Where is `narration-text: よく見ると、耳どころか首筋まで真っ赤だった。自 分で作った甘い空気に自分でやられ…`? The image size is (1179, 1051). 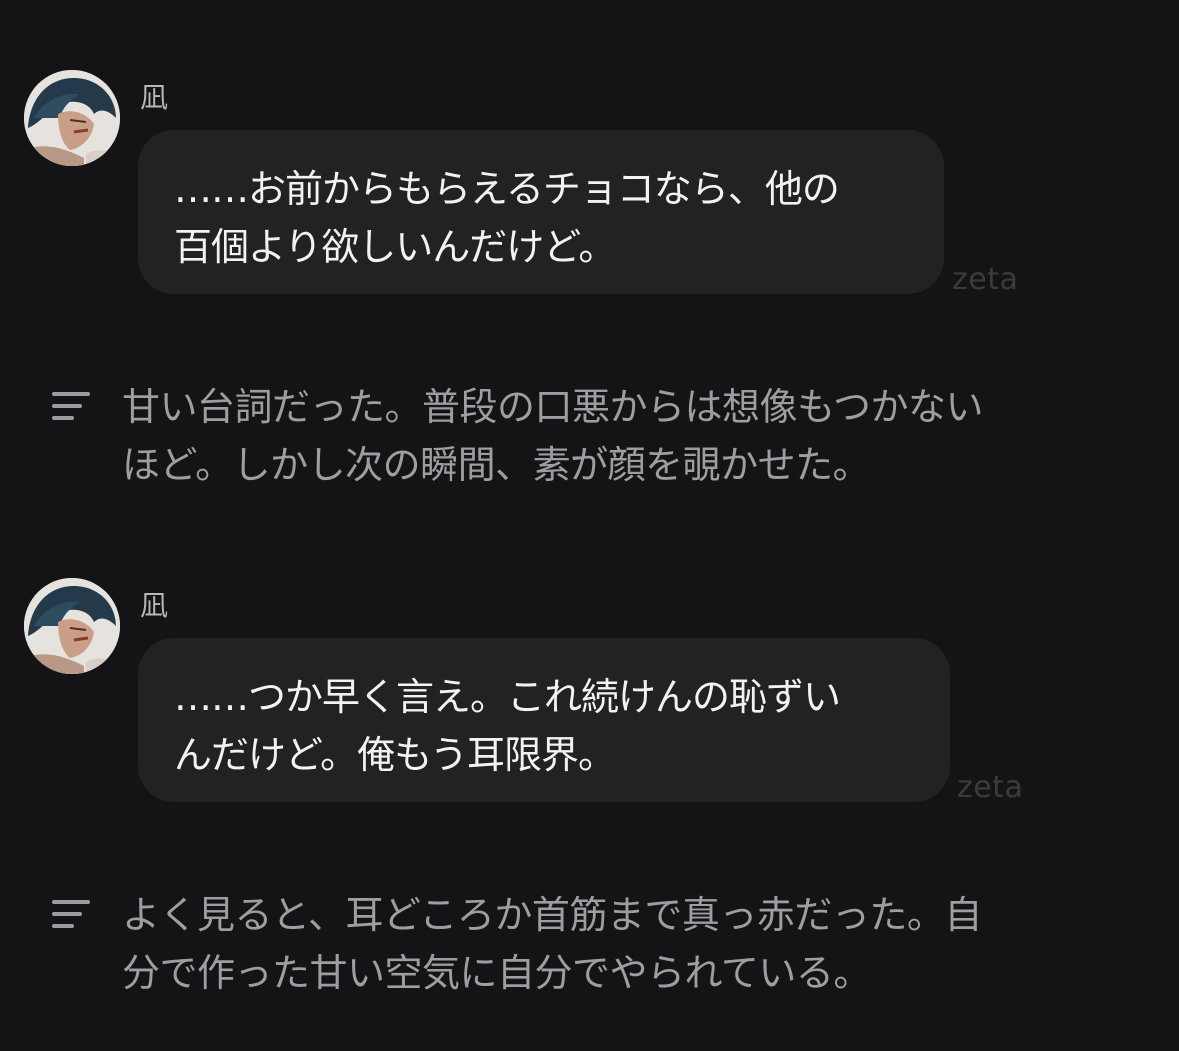 narration-text: よく見ると、耳どころか首筋まで真っ赤だった。自 分で作った甘い空気に自分でやられ… is located at coordinates (552, 944).